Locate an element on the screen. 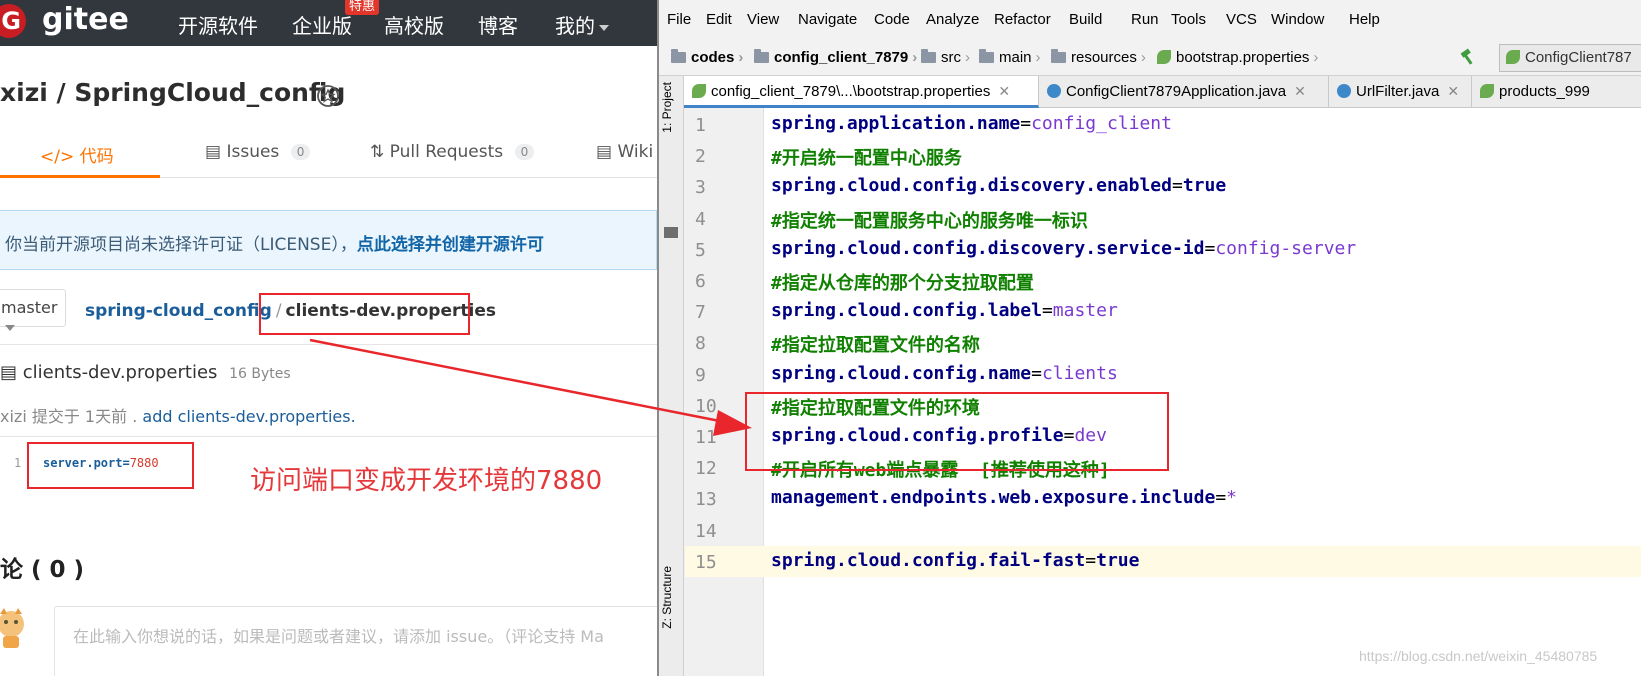 This screenshot has width=1641, height=676. project-tool-window-button: 1: Project is located at coordinates (667, 107).